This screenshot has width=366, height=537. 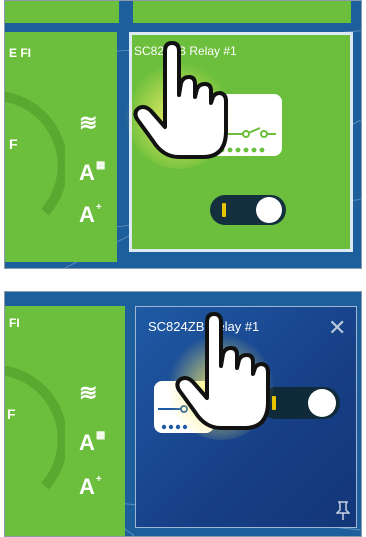 What do you see at coordinates (343, 511) in the screenshot?
I see `pin-icon` at bounding box center [343, 511].